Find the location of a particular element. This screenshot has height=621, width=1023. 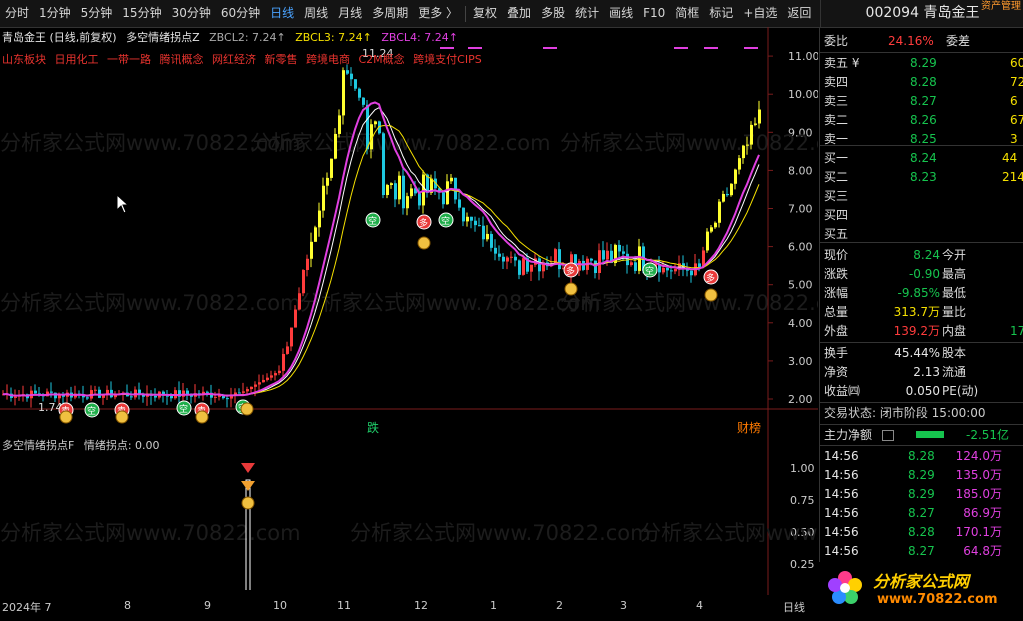

simple-frame-button: 简框 is located at coordinates (687, 13).